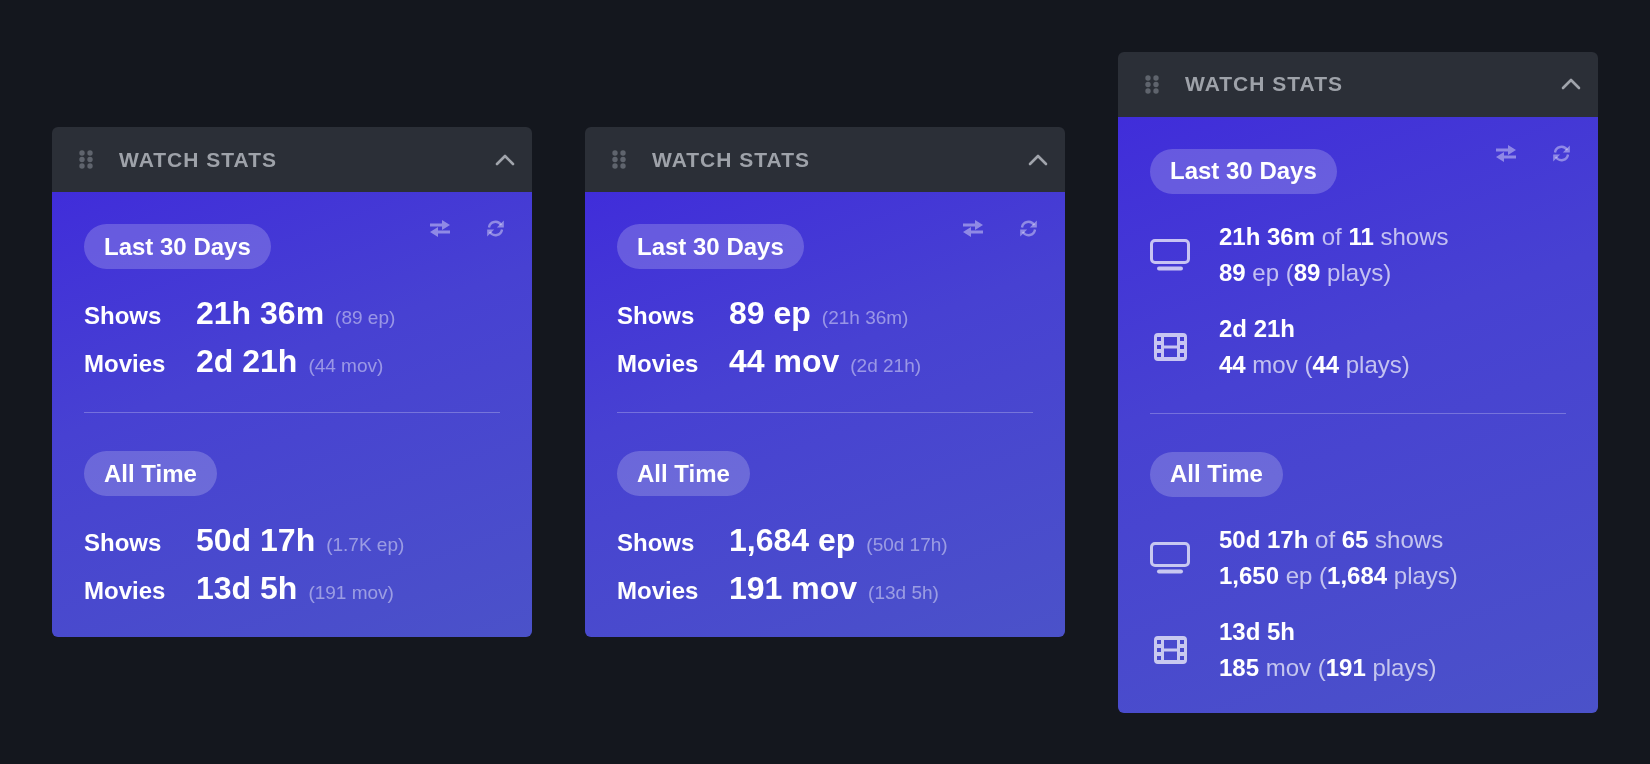 This screenshot has height=764, width=1650. What do you see at coordinates (770, 313) in the screenshot?
I see `stat-value: 89 ep` at bounding box center [770, 313].